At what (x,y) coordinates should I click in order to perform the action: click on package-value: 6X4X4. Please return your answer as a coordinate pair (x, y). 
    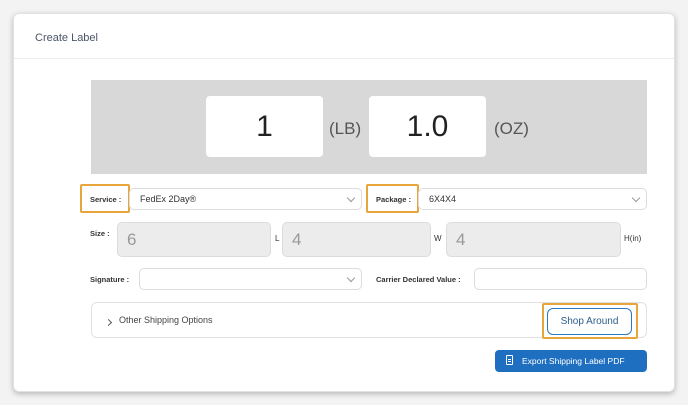
    Looking at the image, I should click on (443, 199).